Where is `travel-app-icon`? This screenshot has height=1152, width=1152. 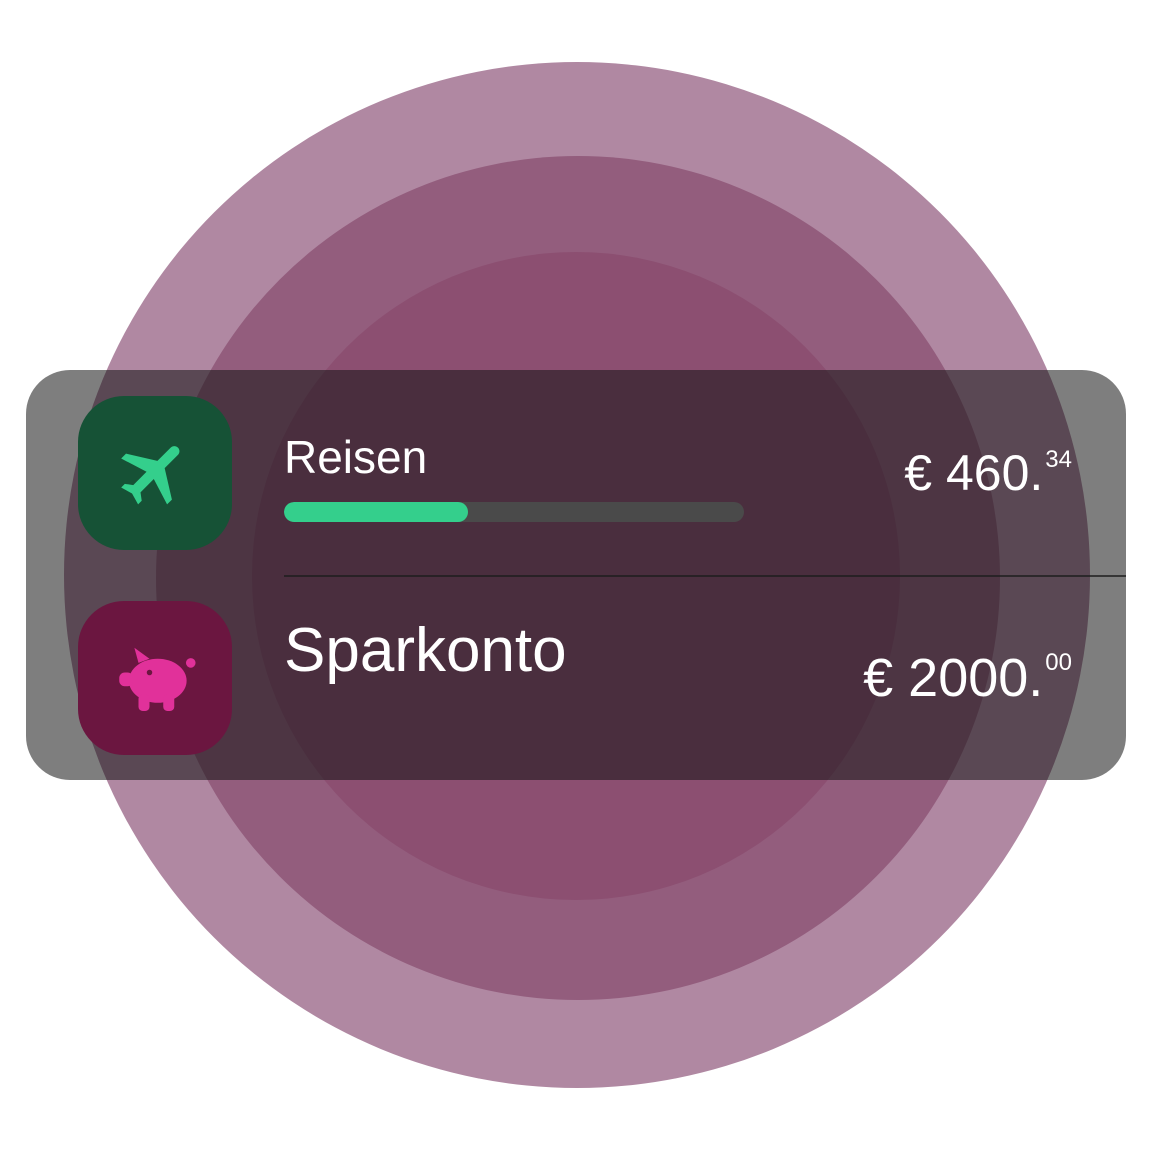
travel-app-icon is located at coordinates (155, 473).